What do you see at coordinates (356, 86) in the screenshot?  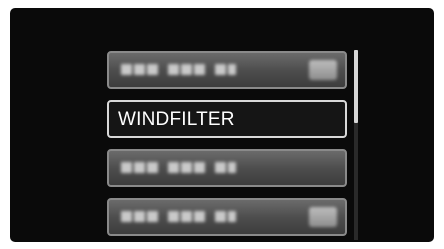 I see `scrollbar-thumb` at bounding box center [356, 86].